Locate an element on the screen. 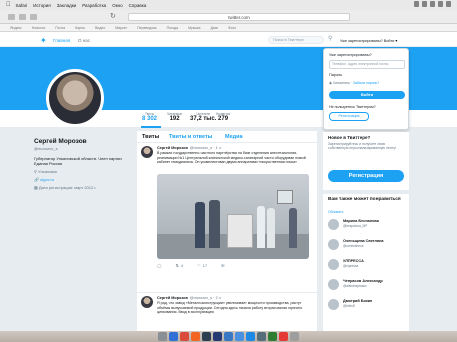 Image resolution: width=457 pixels, height=342 pixels. stat-value: 37,2 тыс. is located at coordinates (203, 119).